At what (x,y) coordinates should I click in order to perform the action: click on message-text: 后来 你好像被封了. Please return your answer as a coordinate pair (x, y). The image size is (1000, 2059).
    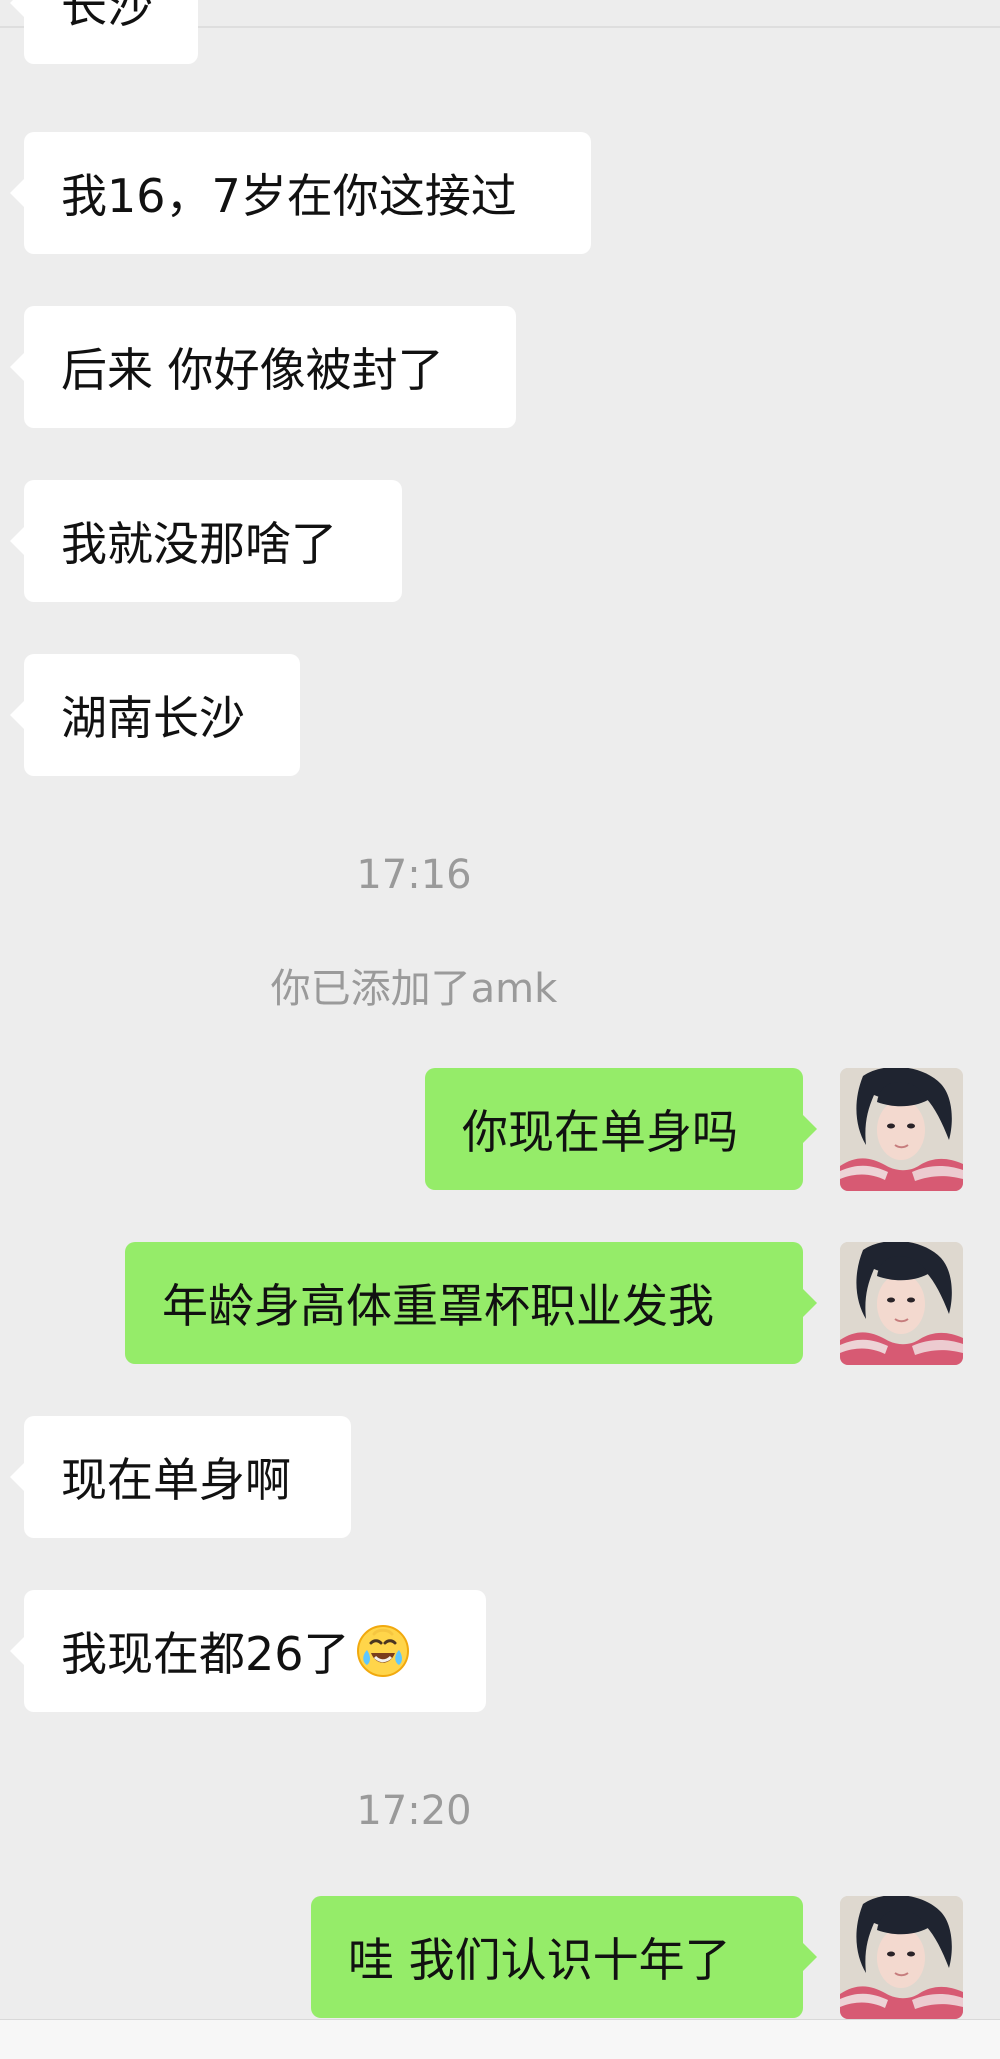
    Looking at the image, I should click on (252, 370).